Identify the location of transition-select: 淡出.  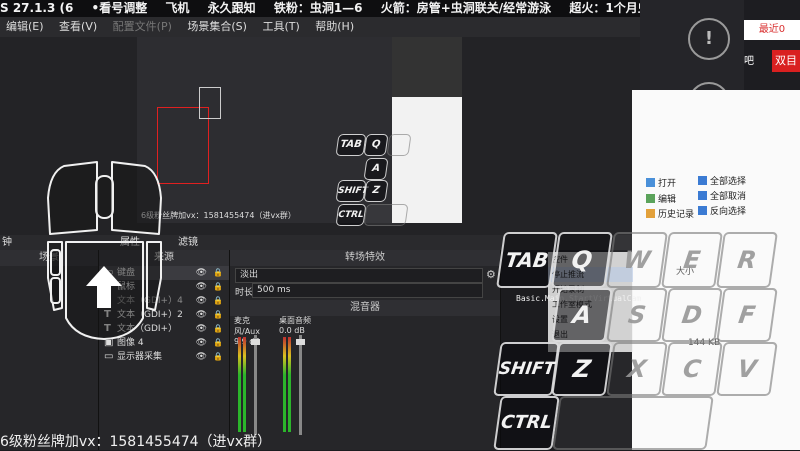
(359, 275).